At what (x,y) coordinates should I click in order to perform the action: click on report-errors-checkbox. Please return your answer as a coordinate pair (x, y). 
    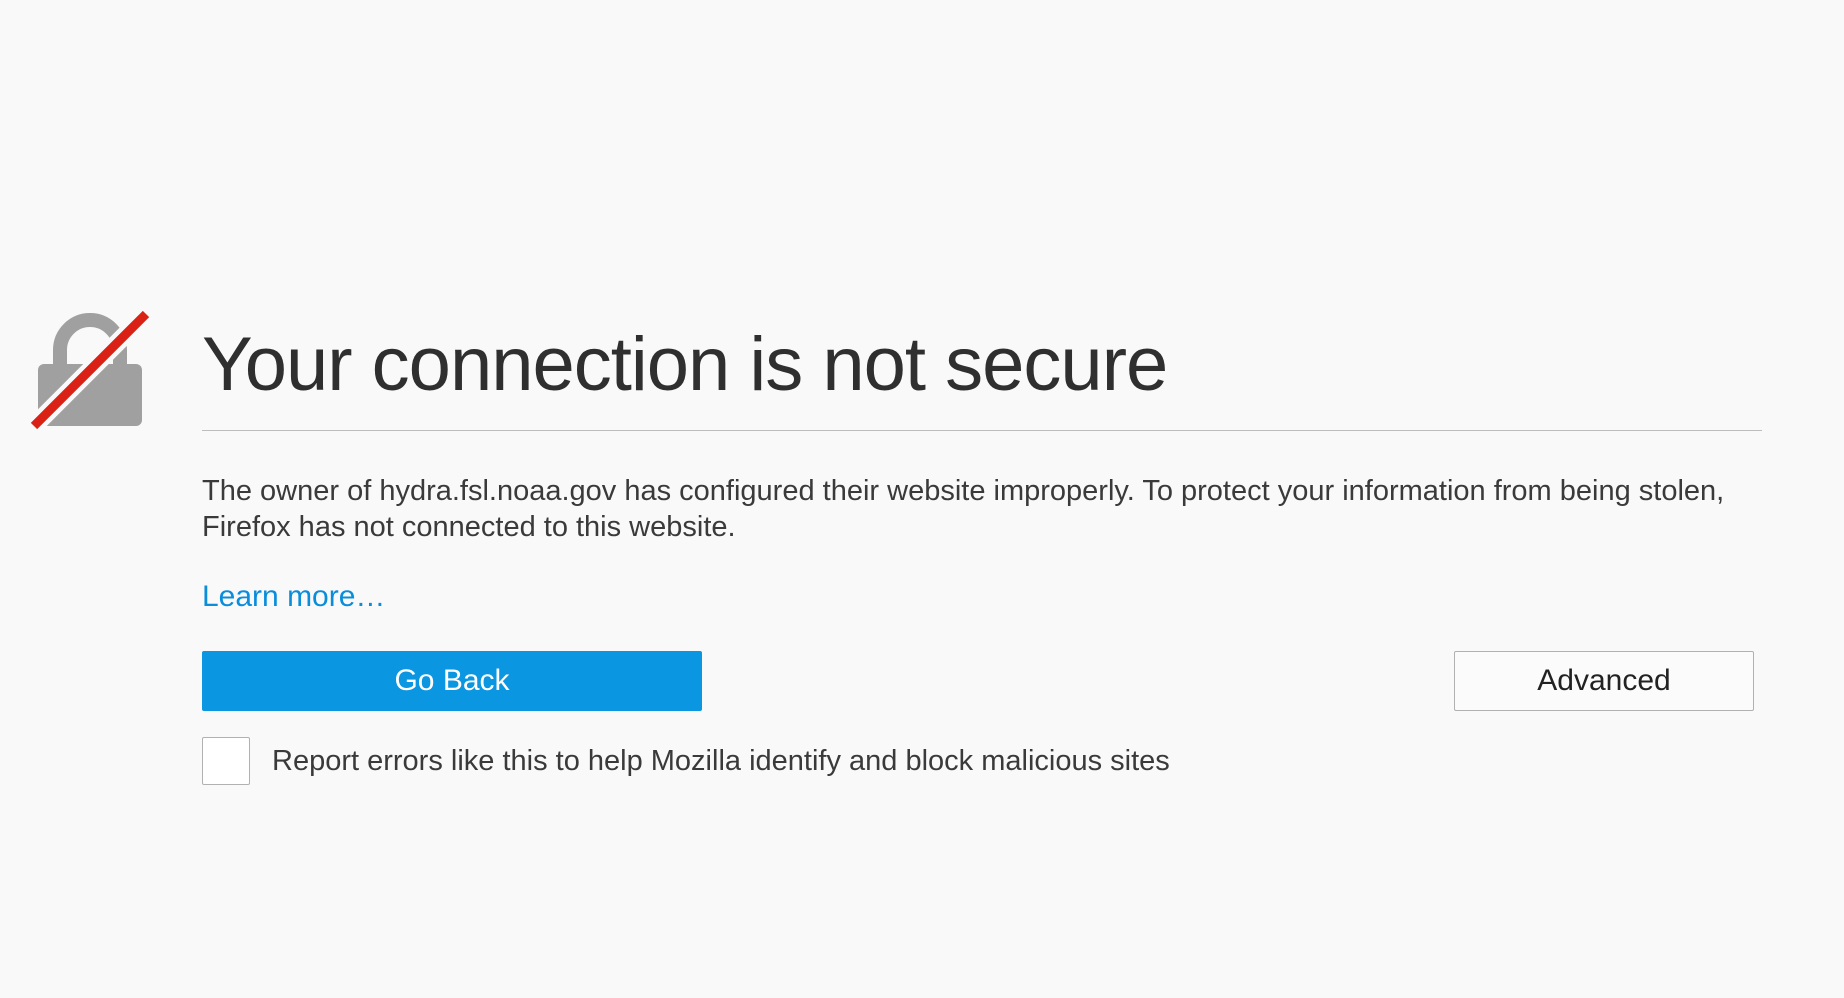
    Looking at the image, I should click on (226, 761).